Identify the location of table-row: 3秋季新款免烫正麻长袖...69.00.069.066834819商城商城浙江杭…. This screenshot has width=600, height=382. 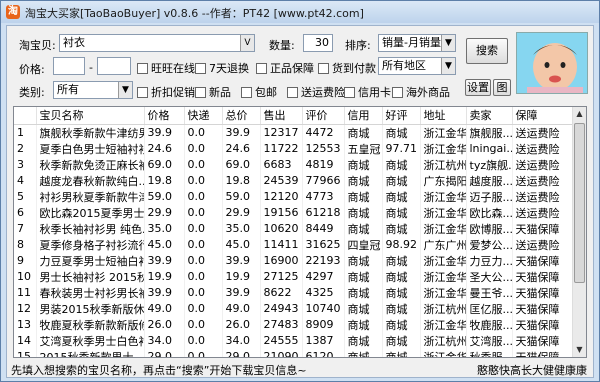
(294, 164).